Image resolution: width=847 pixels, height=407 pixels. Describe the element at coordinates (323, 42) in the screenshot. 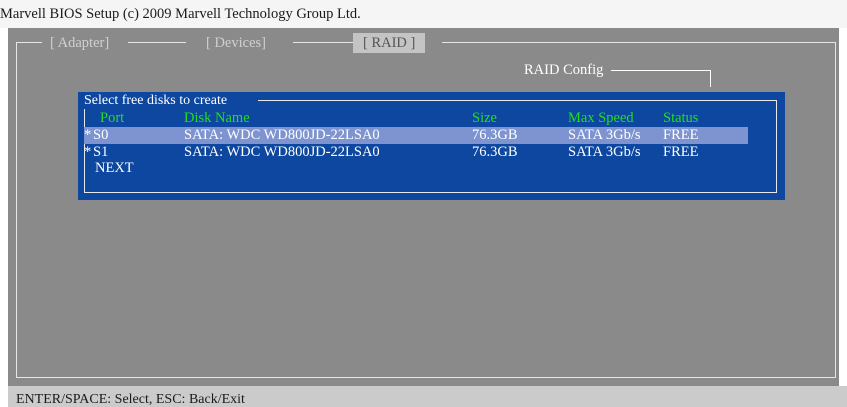

I see `frame-top-border-seg3` at that location.